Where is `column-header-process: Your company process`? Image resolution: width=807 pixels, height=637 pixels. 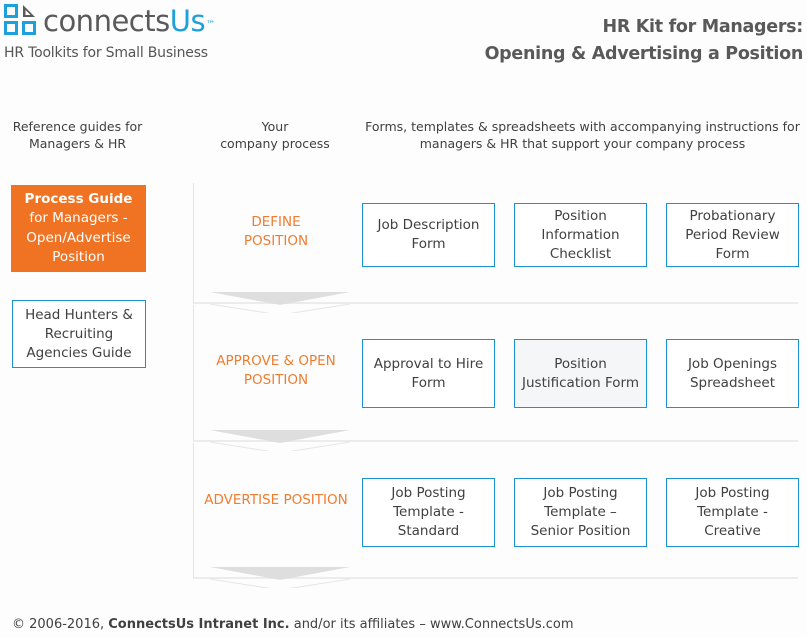
column-header-process: Your company process is located at coordinates (275, 135).